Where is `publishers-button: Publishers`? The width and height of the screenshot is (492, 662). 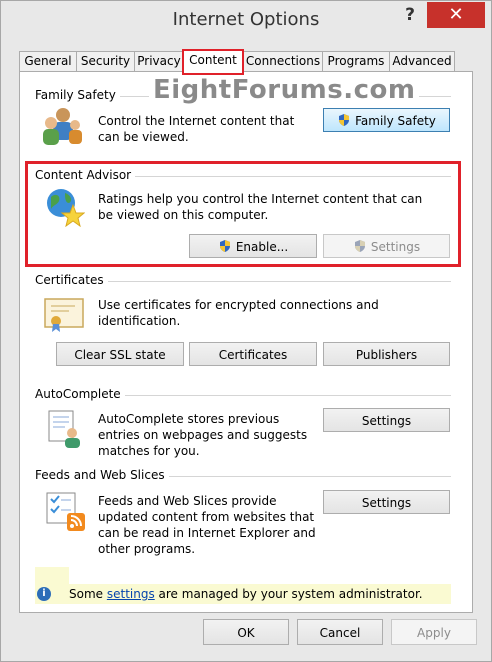
publishers-button: Publishers is located at coordinates (386, 354).